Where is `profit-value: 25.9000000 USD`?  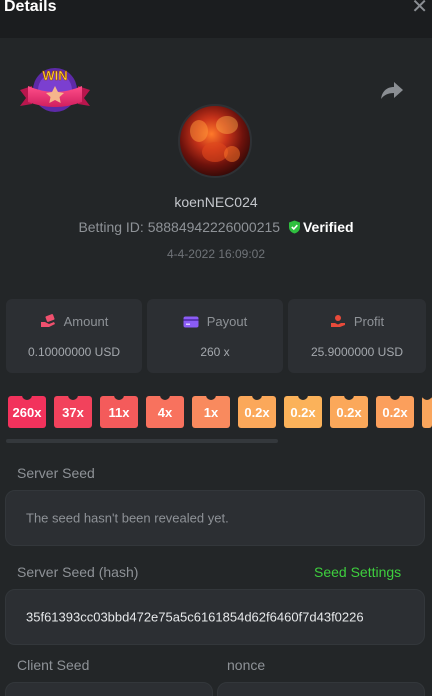
profit-value: 25.9000000 USD is located at coordinates (357, 352).